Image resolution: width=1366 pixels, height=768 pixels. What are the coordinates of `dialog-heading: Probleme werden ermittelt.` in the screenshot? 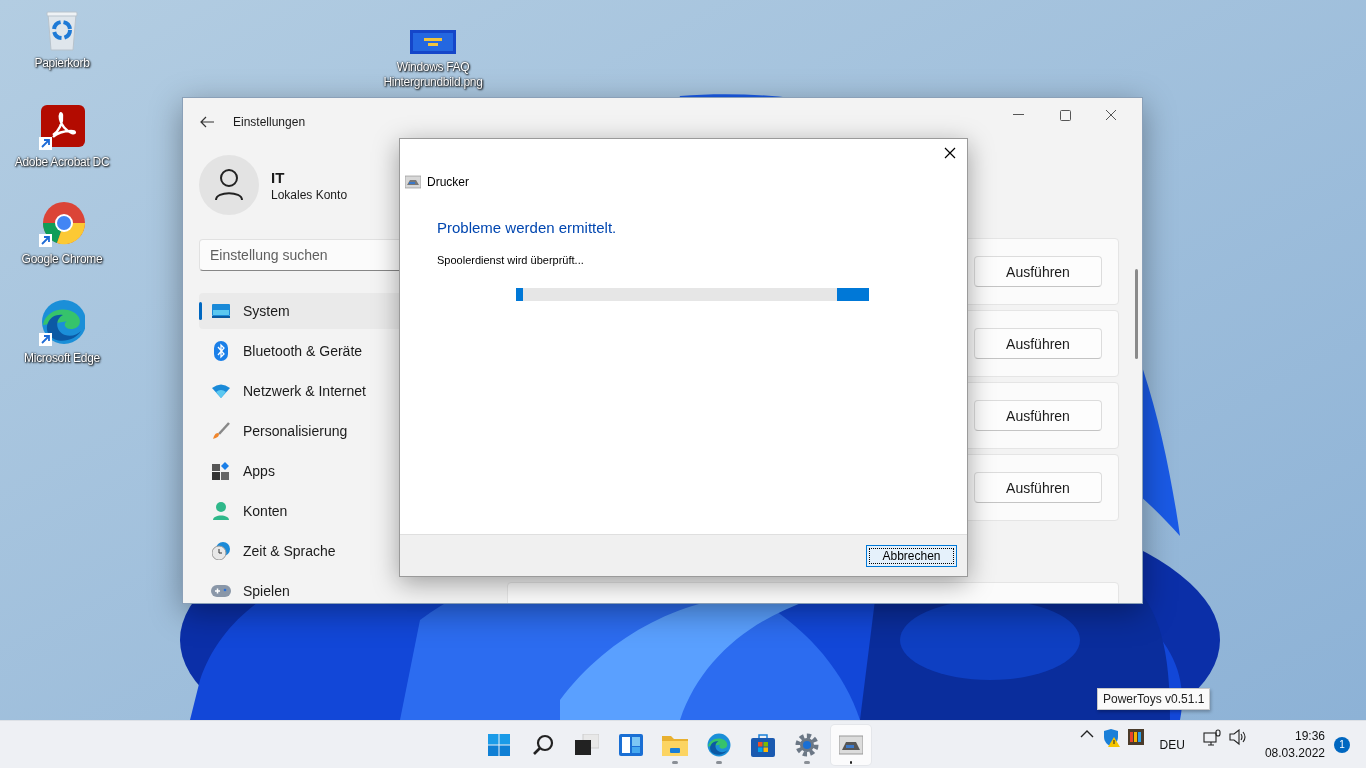 It's located at (527, 227).